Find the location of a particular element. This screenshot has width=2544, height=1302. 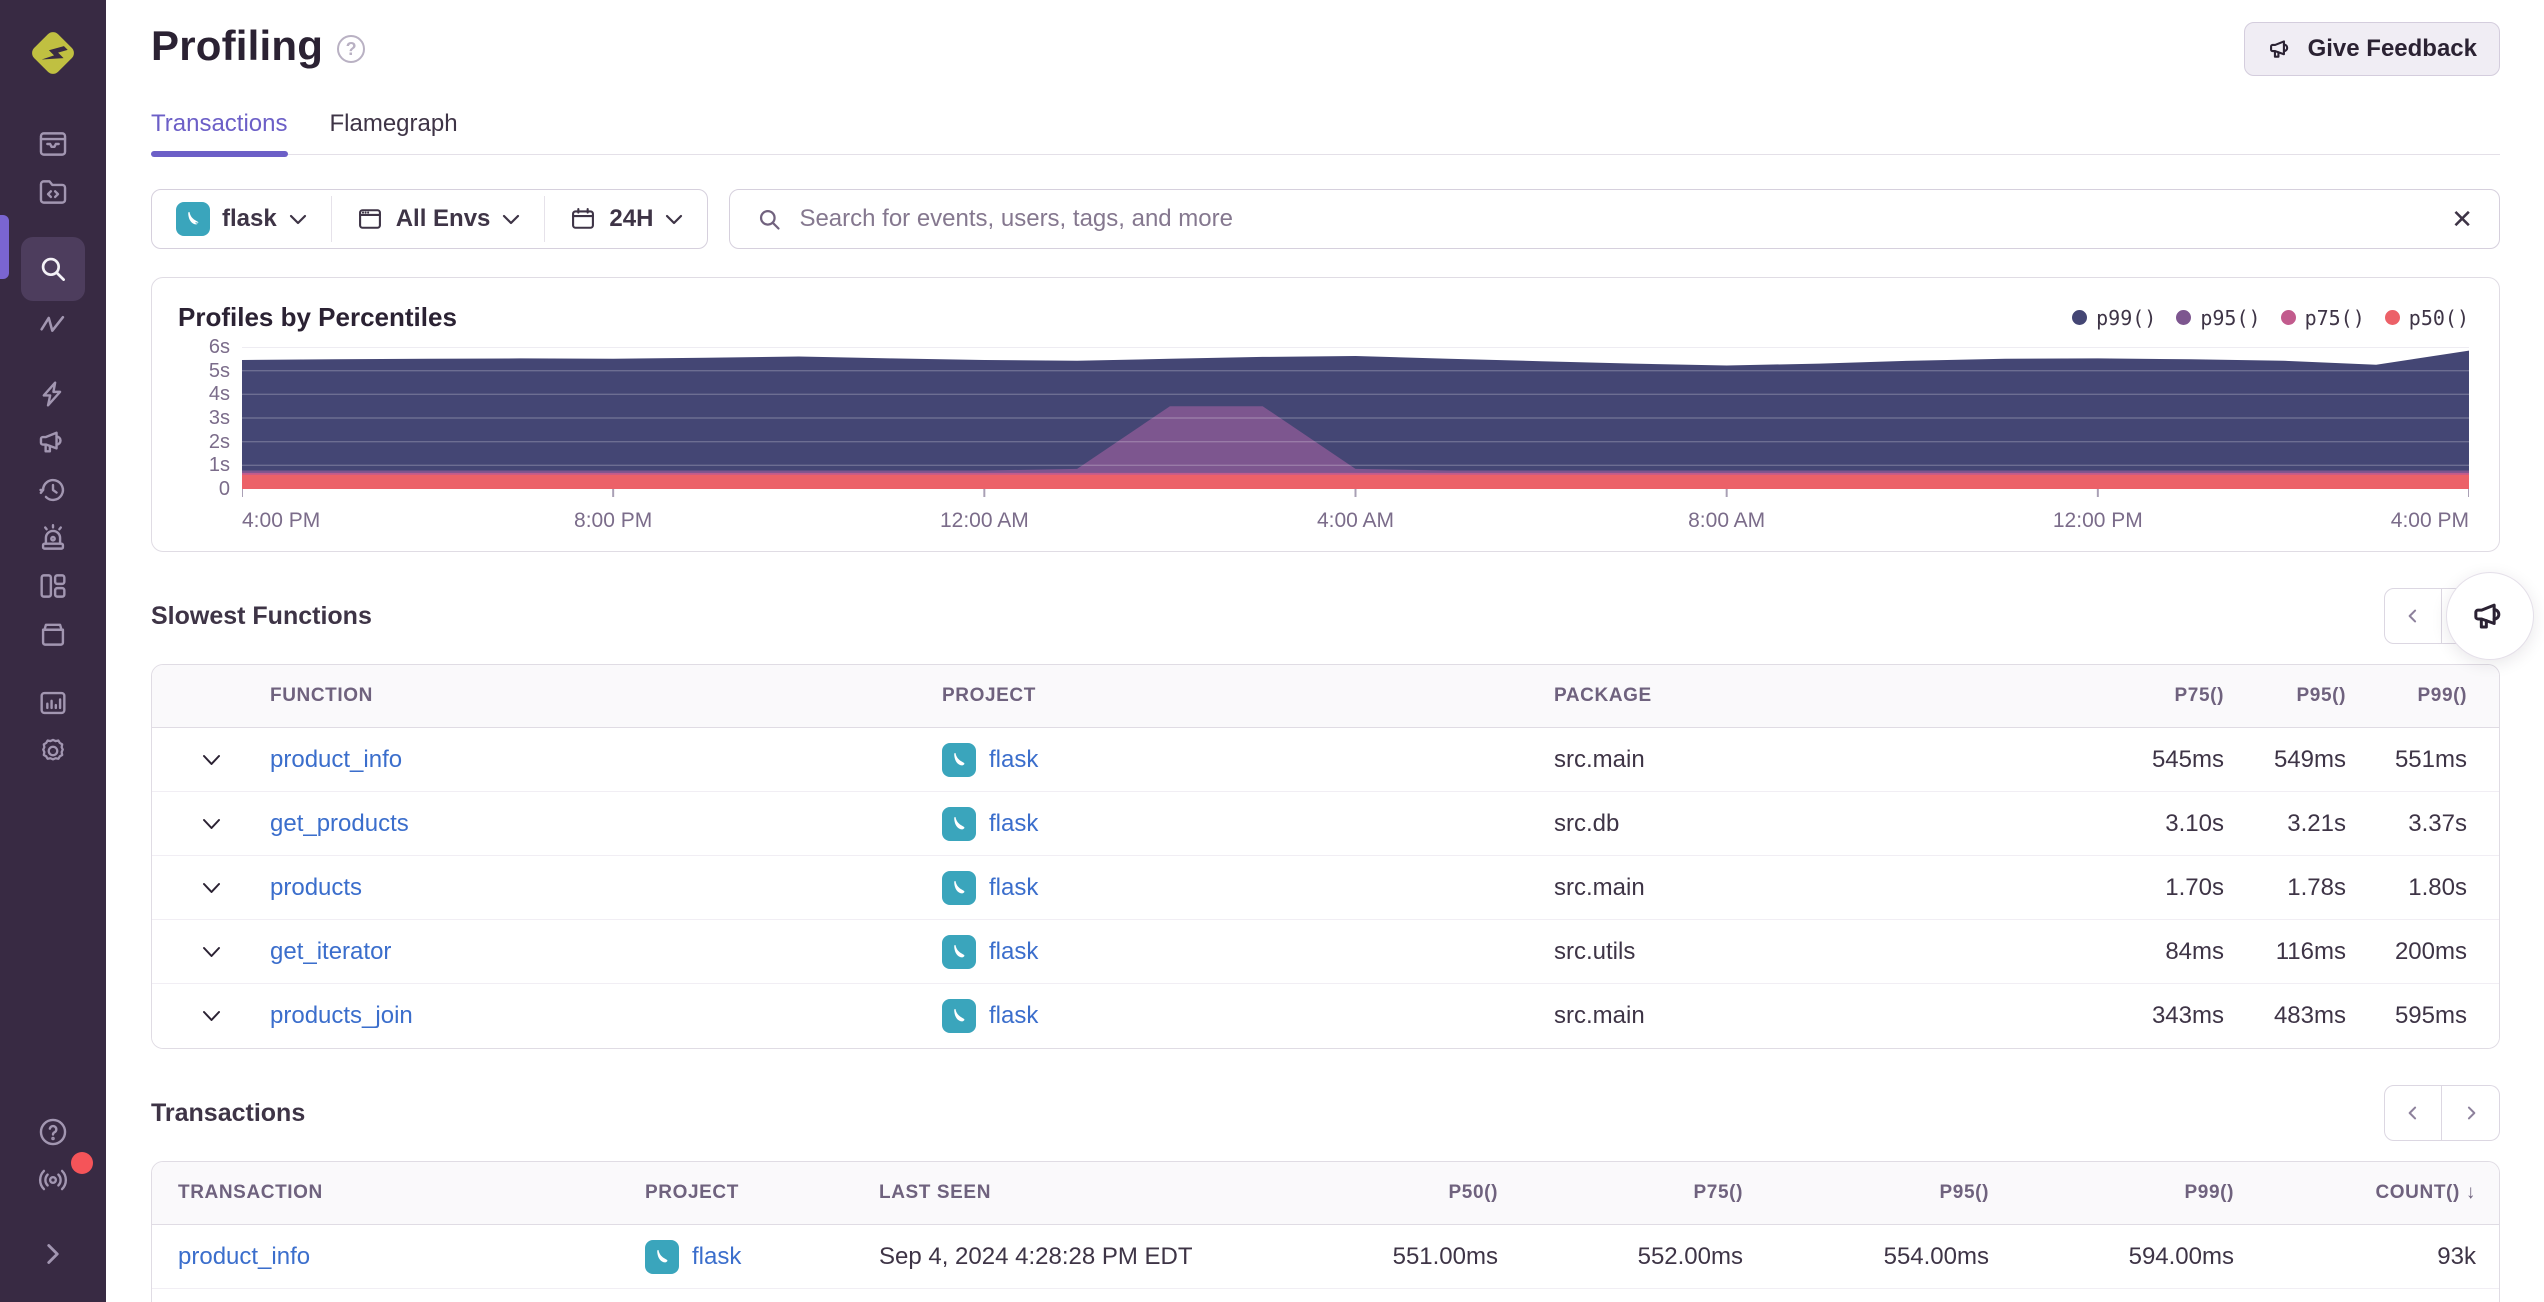

legend-item-p50: p50() is located at coordinates (2426, 318).